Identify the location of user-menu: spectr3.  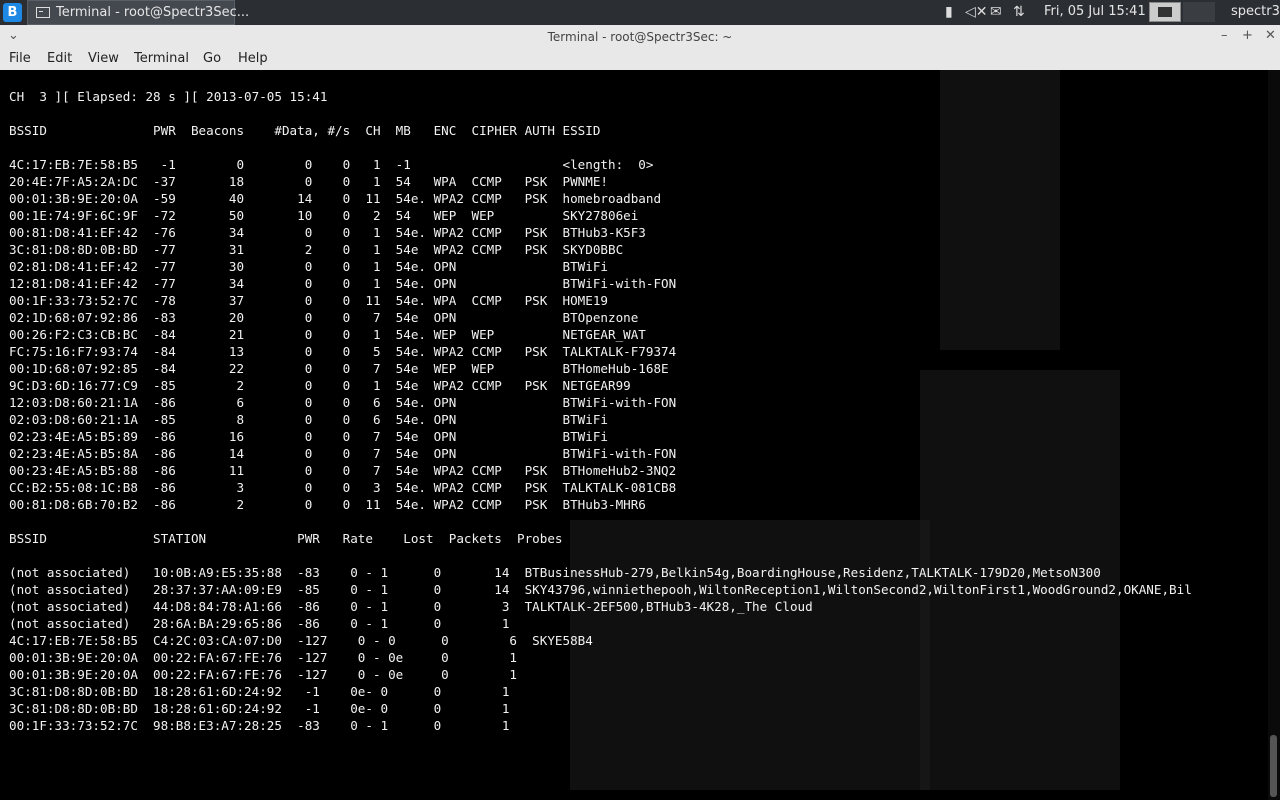
(1255, 11).